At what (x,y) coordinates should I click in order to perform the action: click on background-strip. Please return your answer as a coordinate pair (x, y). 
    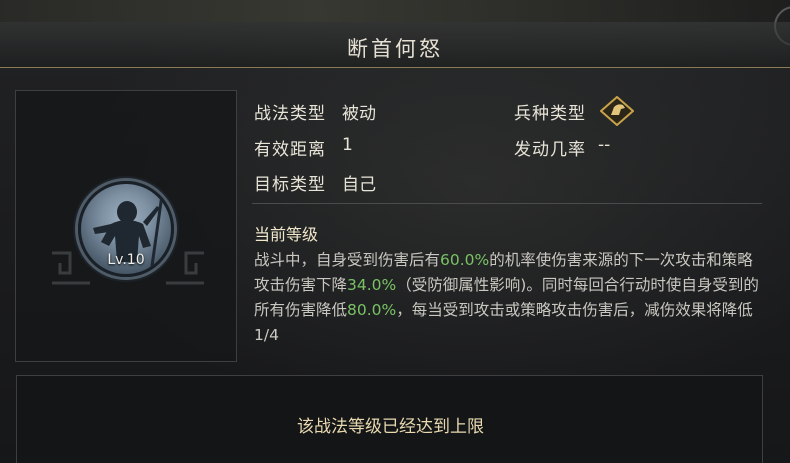
    Looking at the image, I should click on (395, 11).